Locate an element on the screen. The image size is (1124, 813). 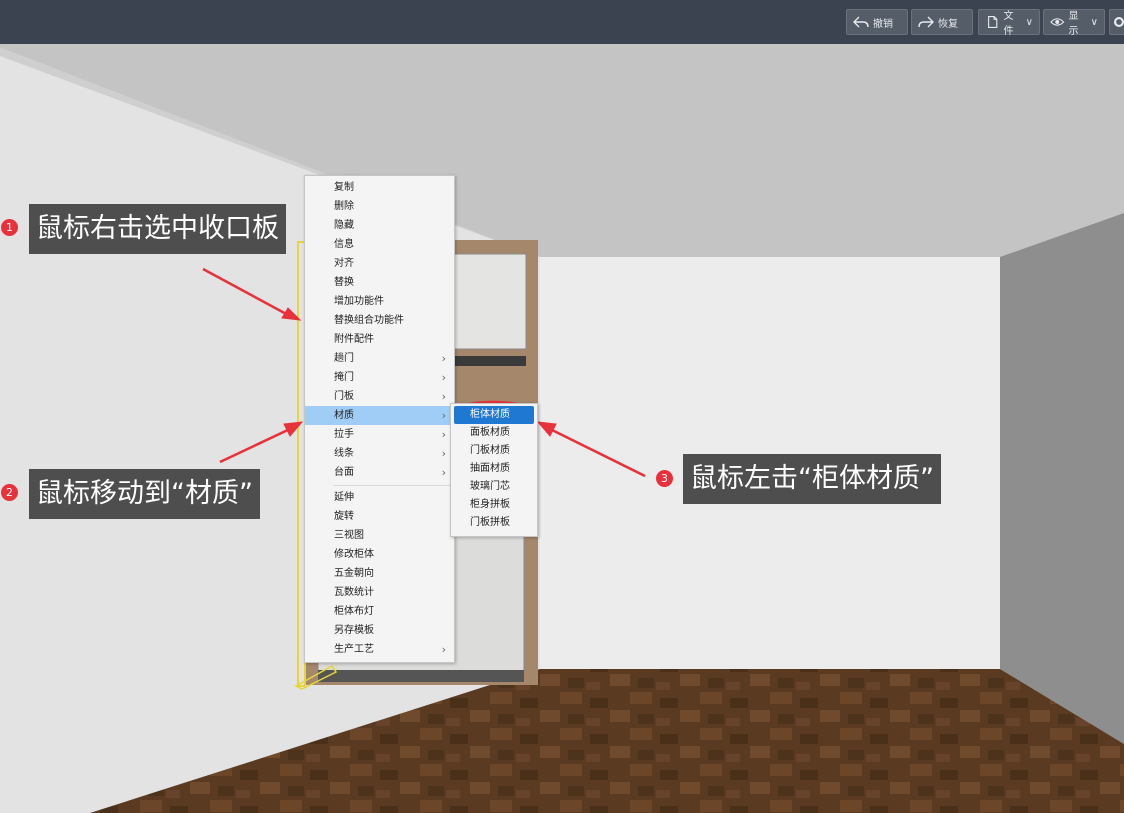
menu-item-add-functional-part: 增加功能件 is located at coordinates (379, 301).